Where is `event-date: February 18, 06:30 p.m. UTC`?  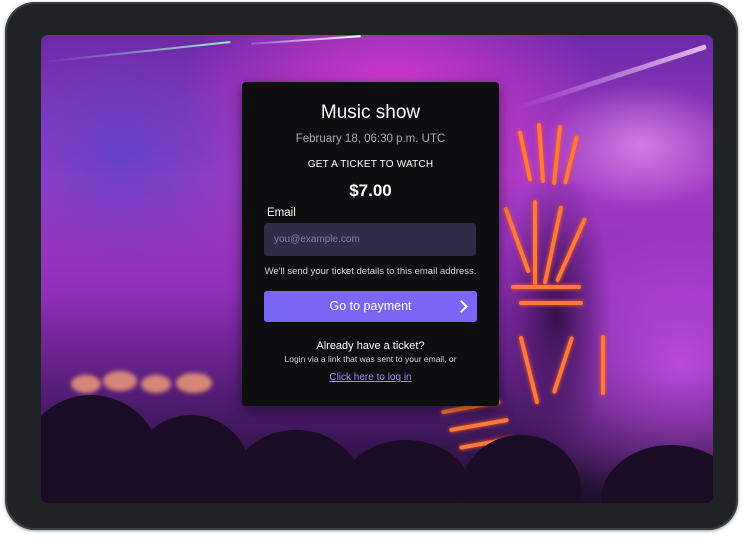
event-date: February 18, 06:30 p.m. UTC is located at coordinates (370, 139).